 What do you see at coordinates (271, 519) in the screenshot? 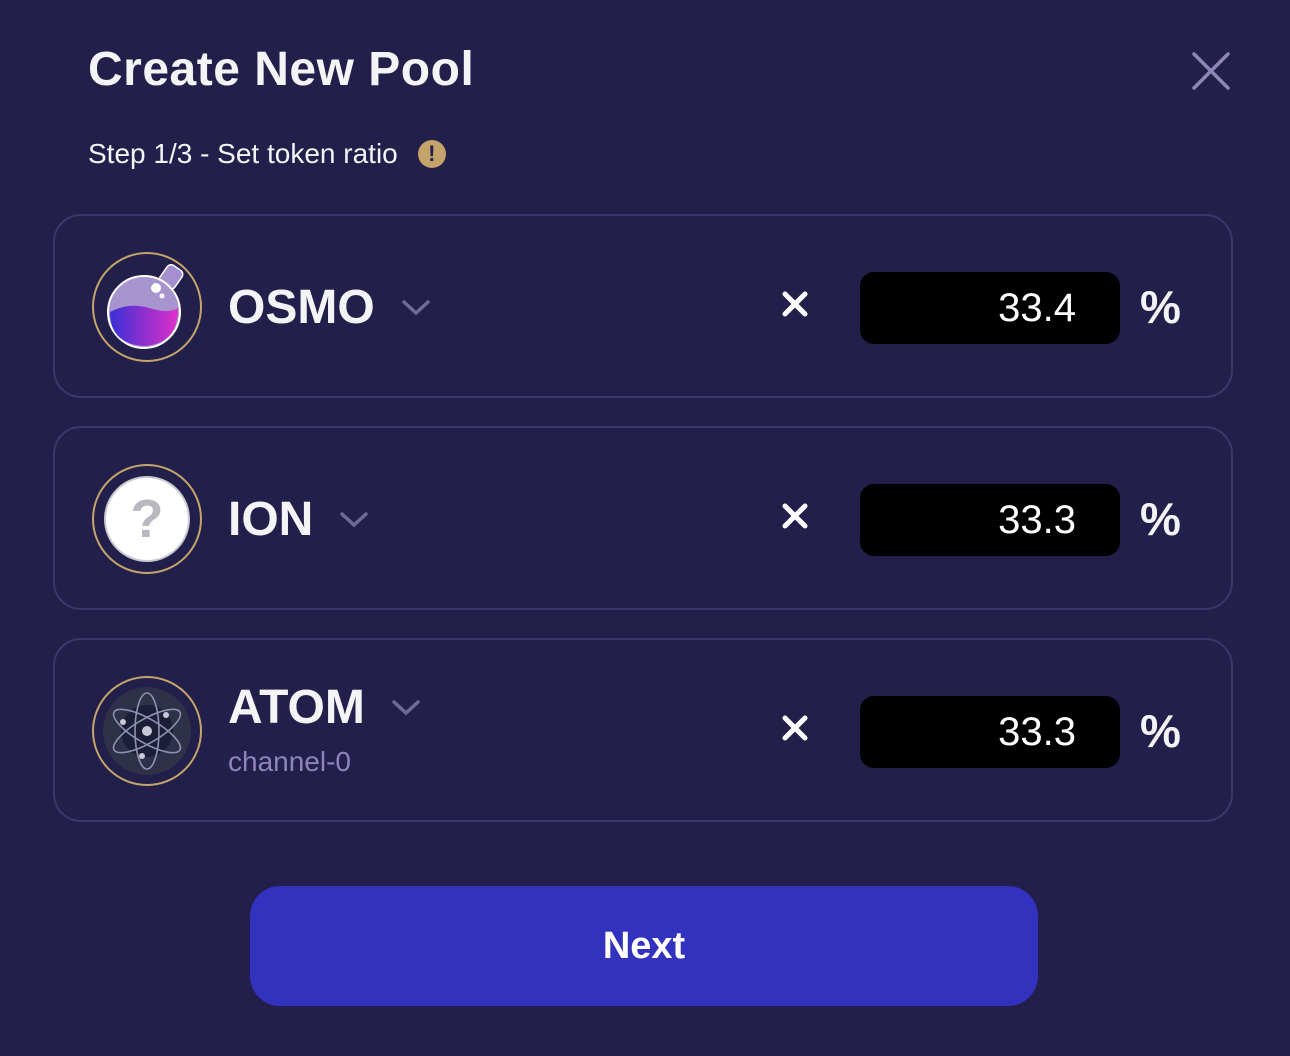
I see `token-symbol: ION` at bounding box center [271, 519].